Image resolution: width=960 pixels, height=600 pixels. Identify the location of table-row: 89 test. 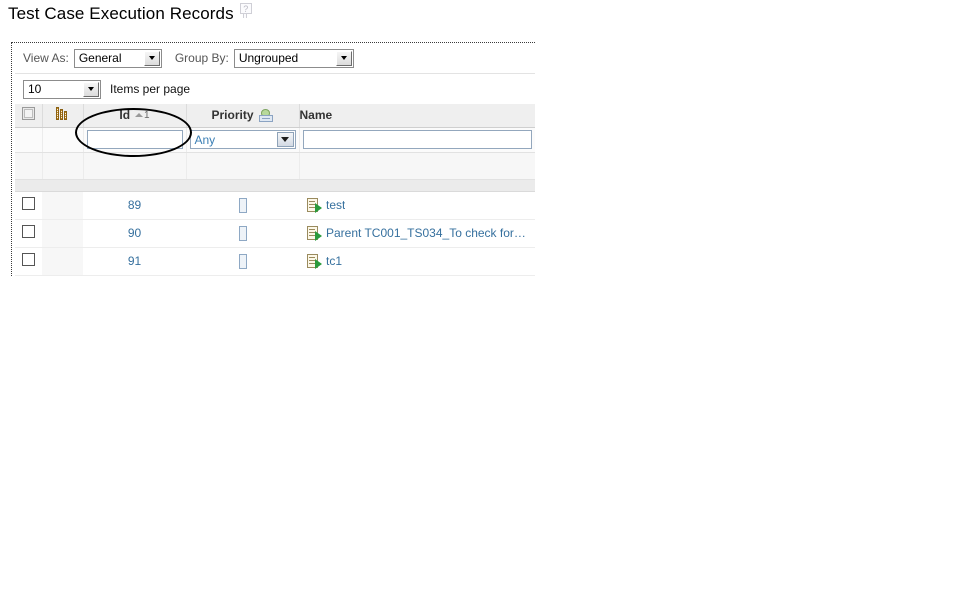
(275, 205).